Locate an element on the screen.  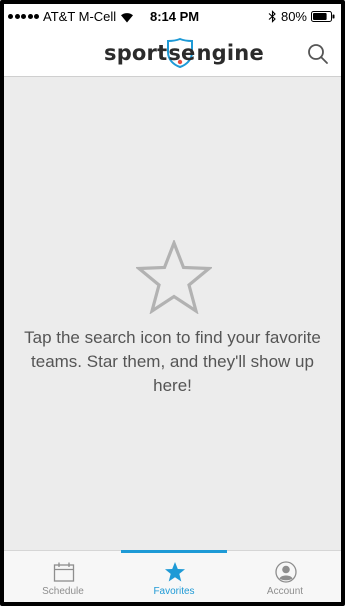
battery-percent: 80% is located at coordinates (293, 16).